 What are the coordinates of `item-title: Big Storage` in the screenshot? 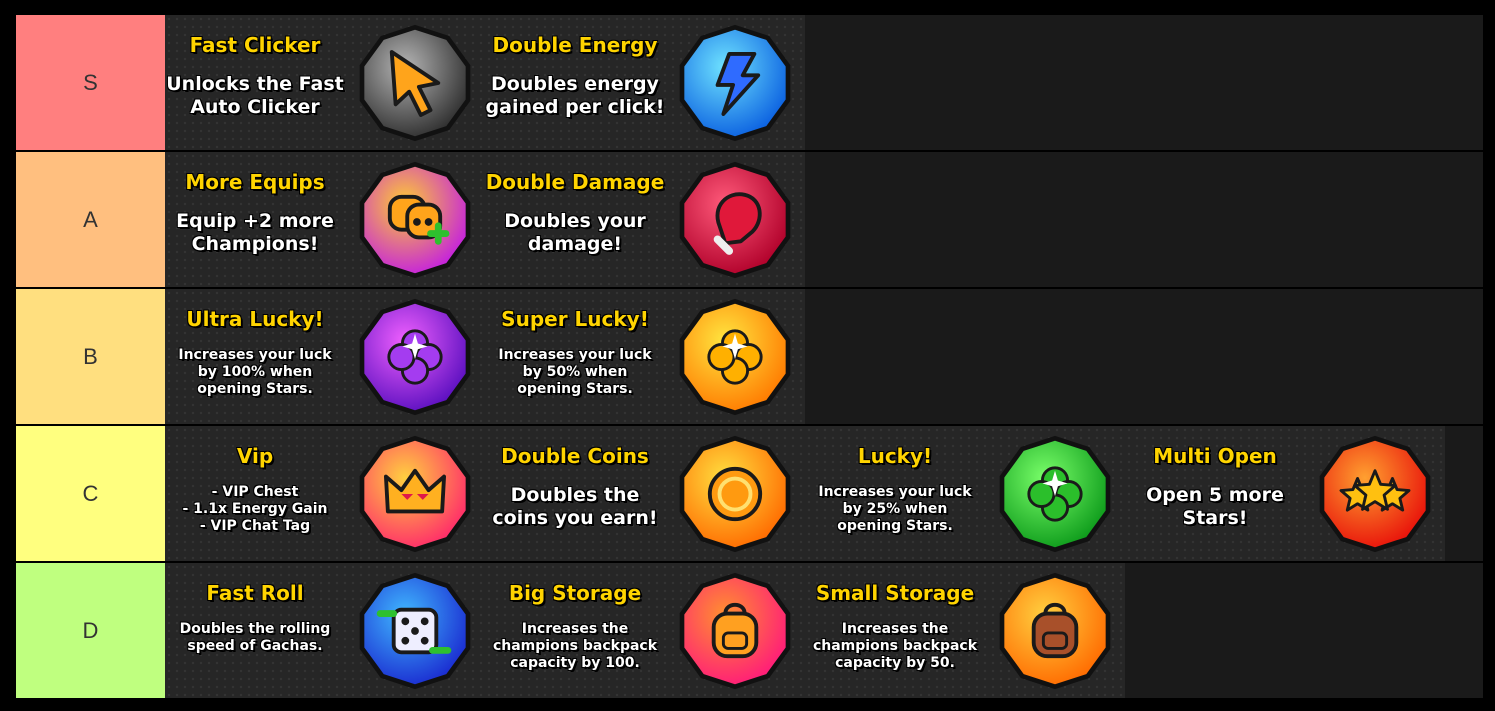 It's located at (575, 593).